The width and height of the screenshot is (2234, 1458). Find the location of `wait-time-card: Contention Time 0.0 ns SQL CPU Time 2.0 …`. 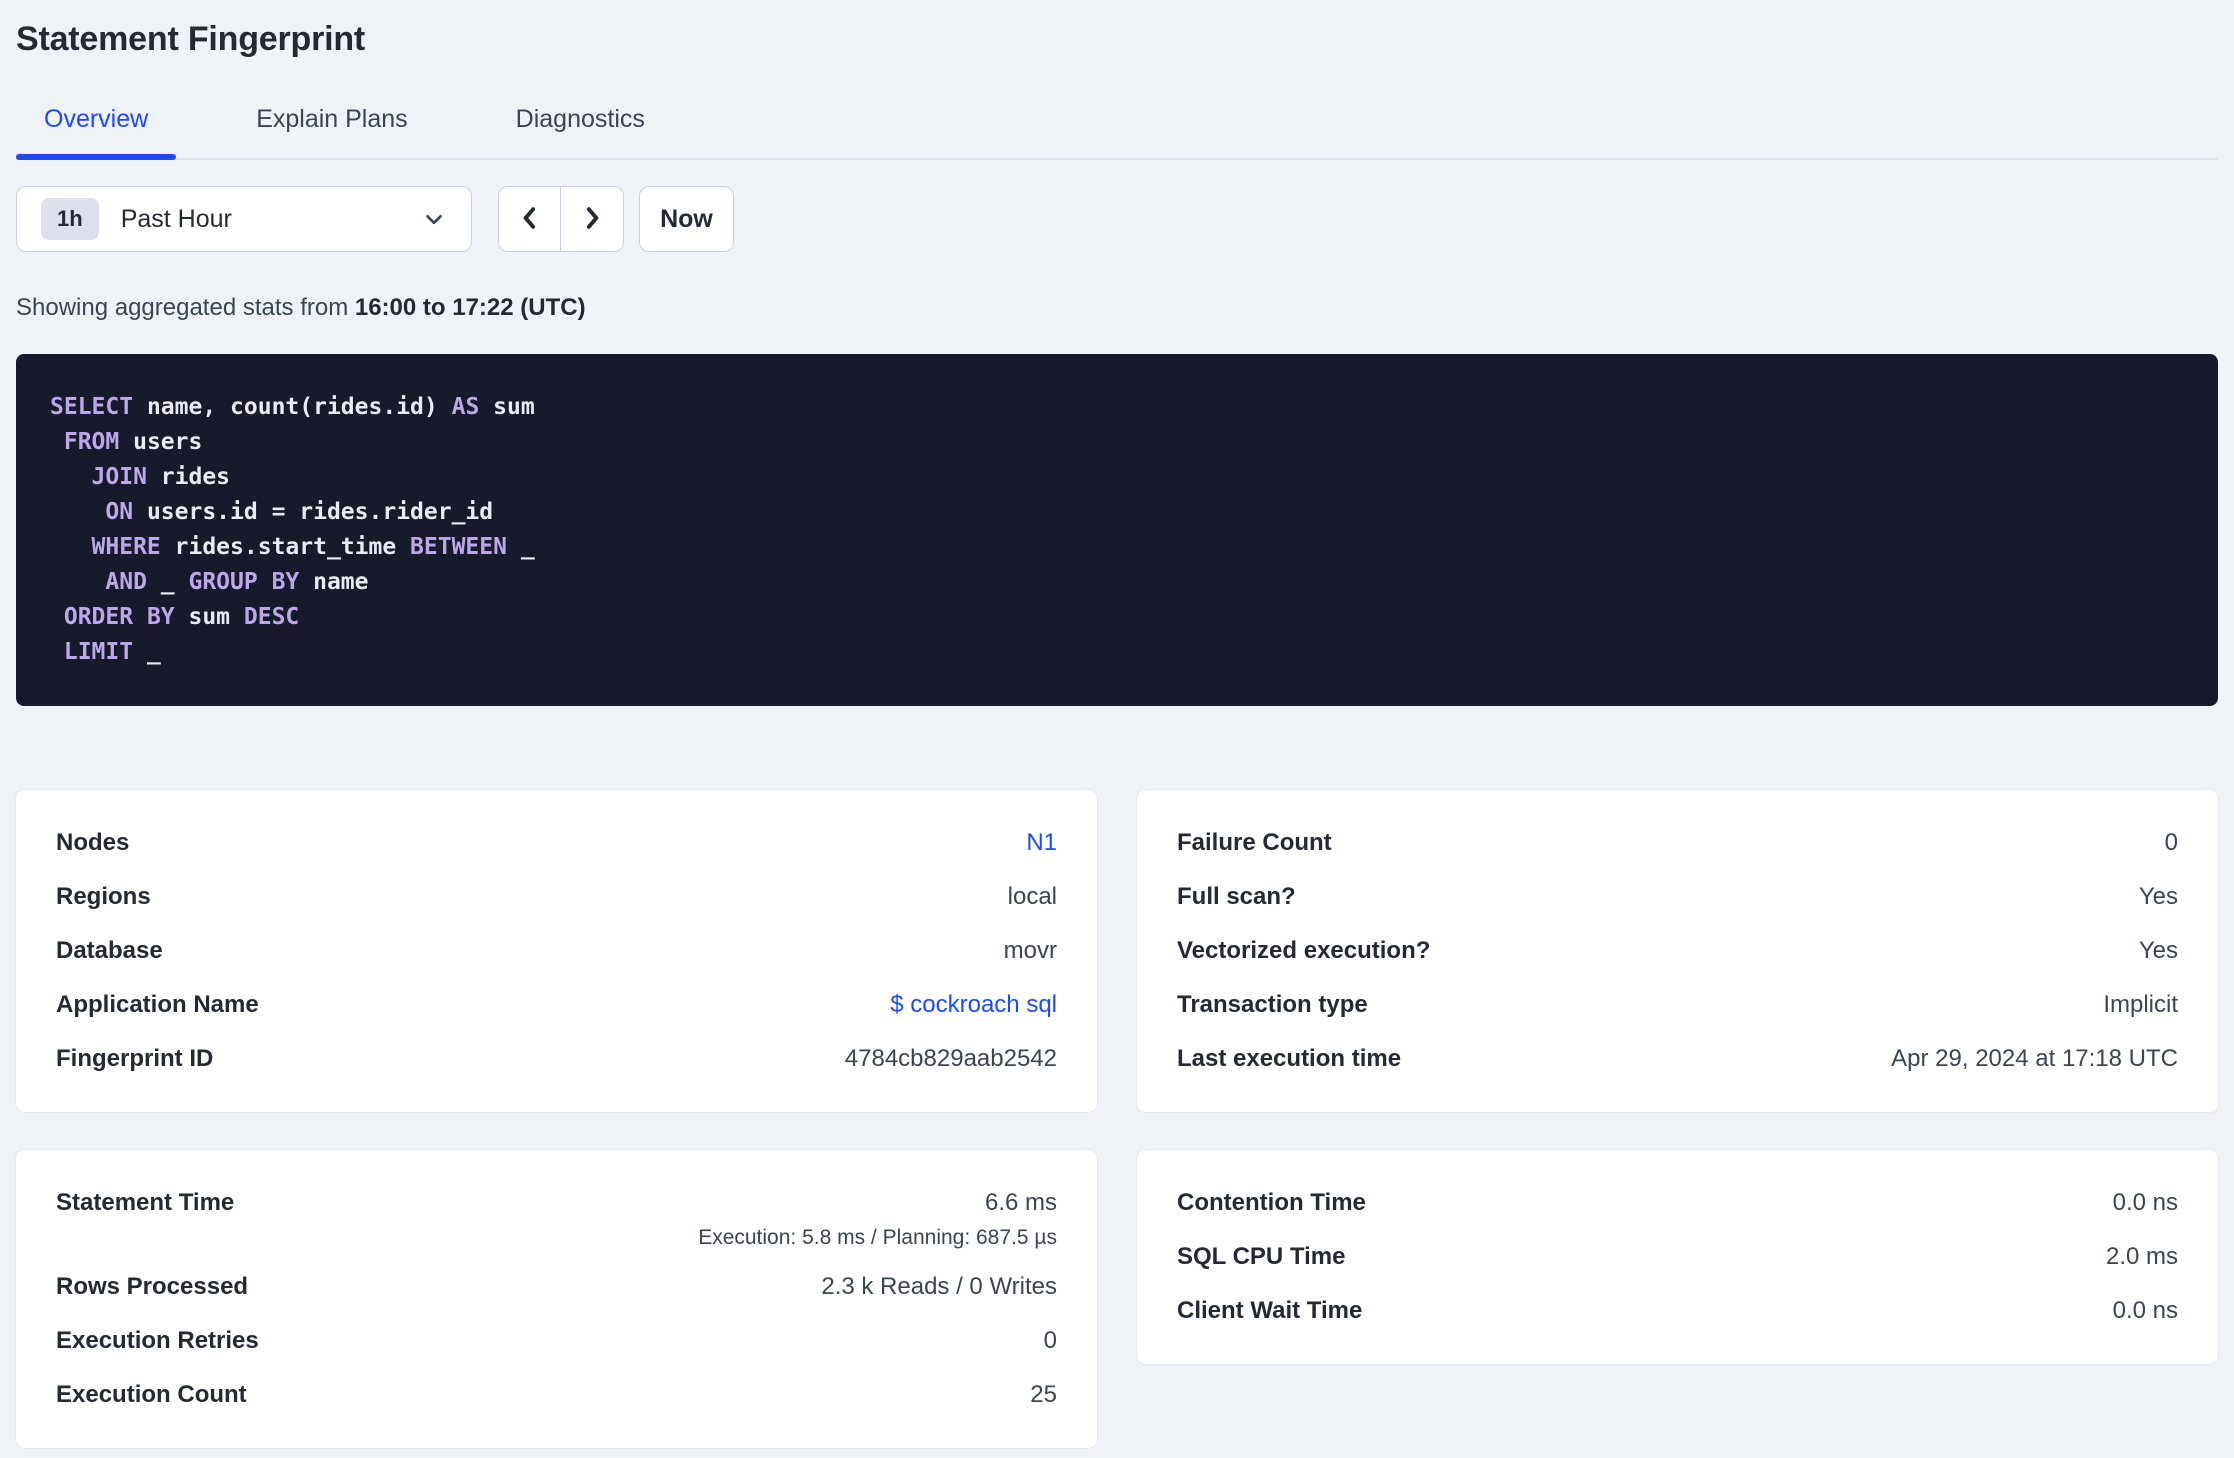

wait-time-card: Contention Time 0.0 ns SQL CPU Time 2.0 … is located at coordinates (1677, 1257).